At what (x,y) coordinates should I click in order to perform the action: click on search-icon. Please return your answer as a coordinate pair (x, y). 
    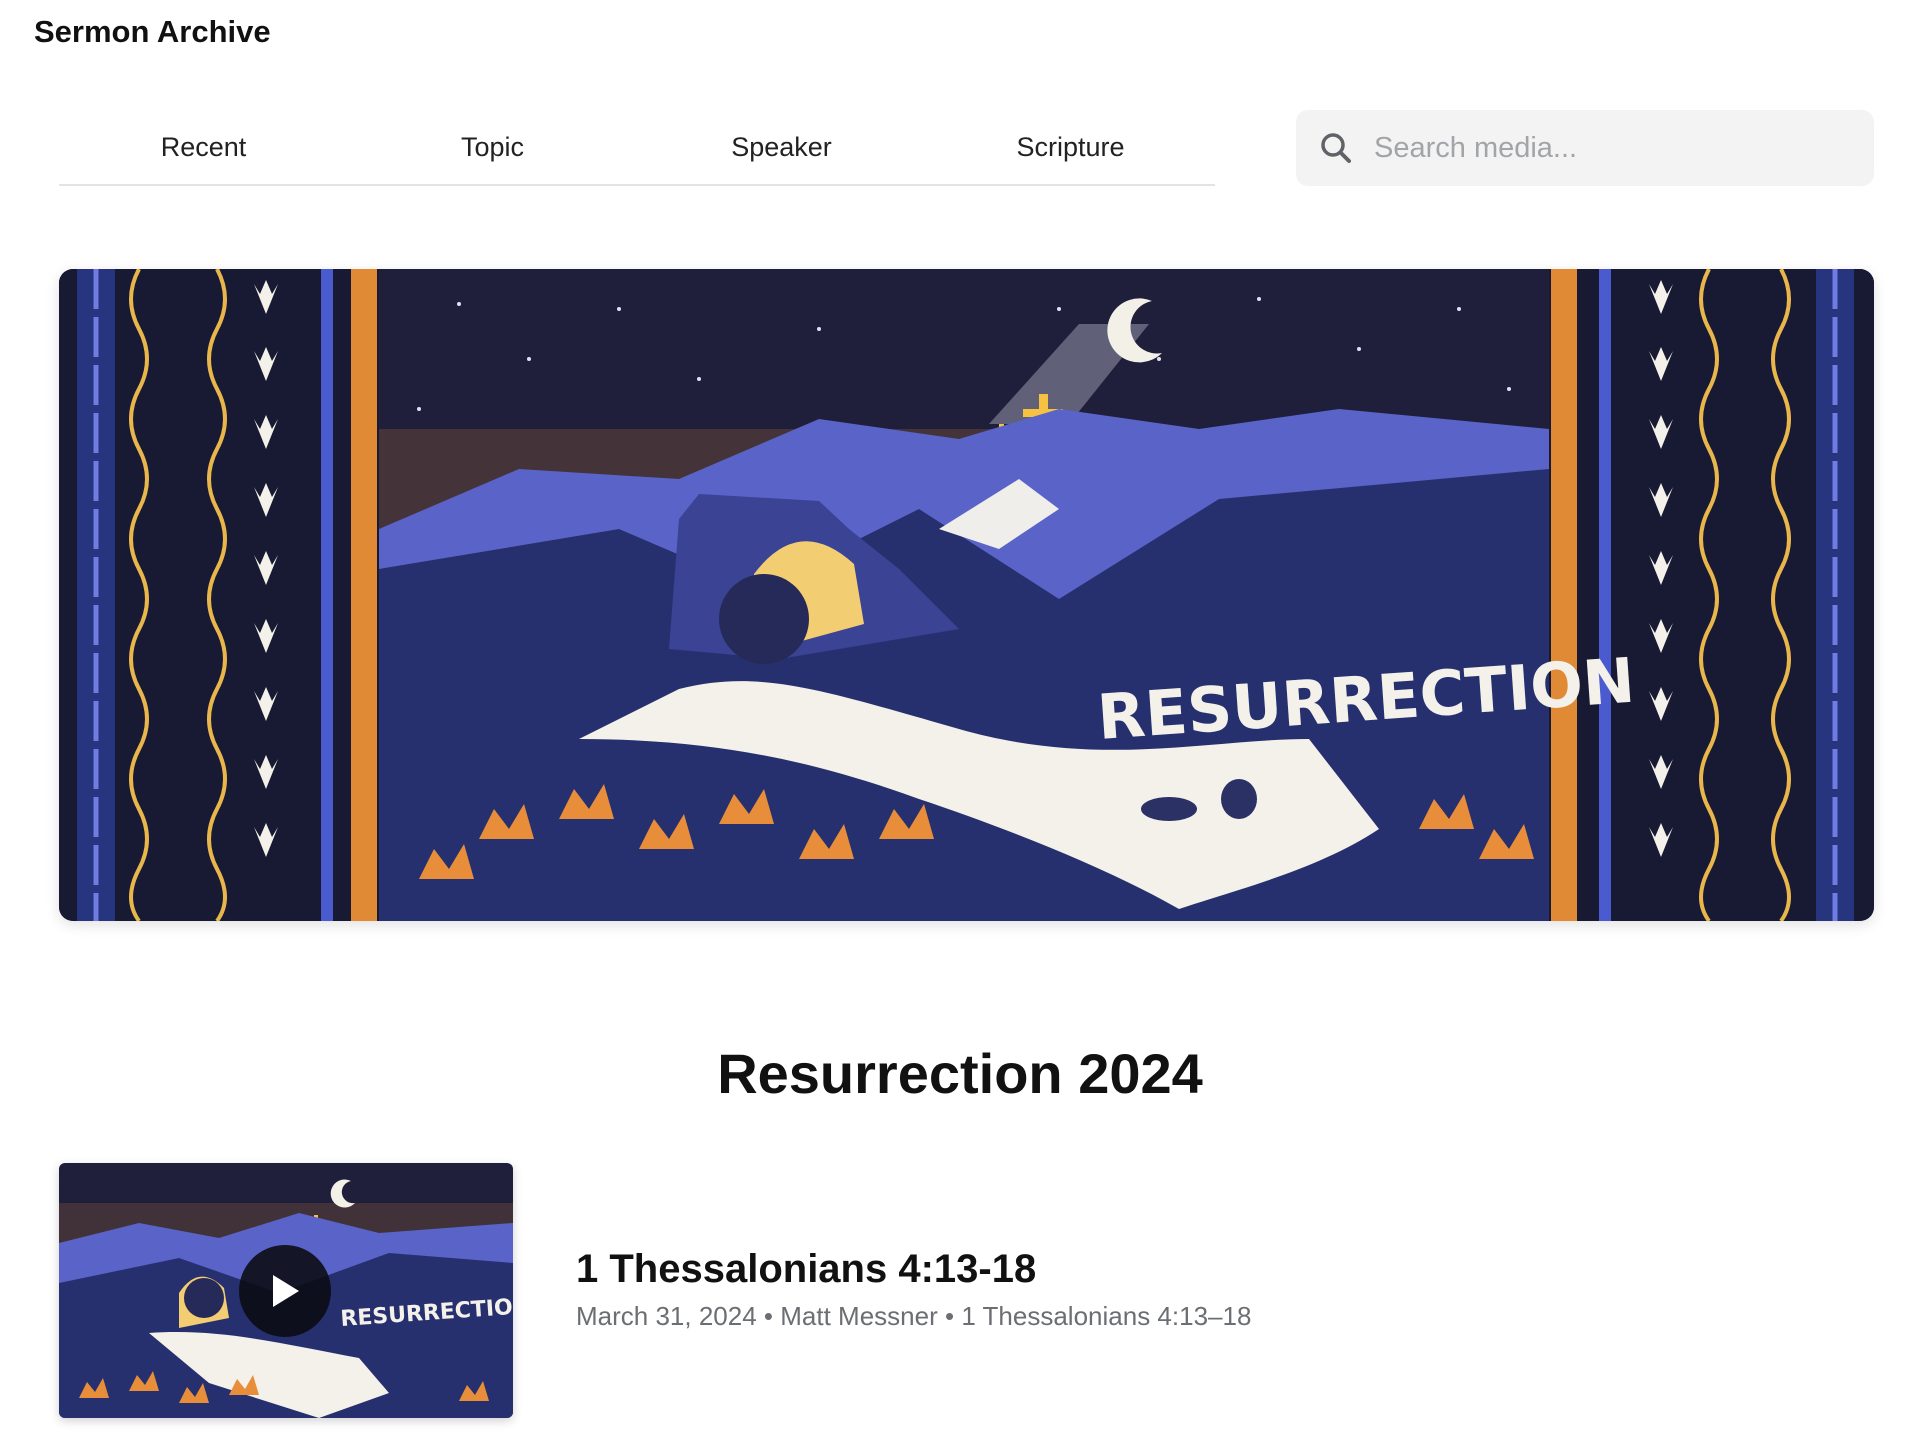
    Looking at the image, I should click on (1336, 148).